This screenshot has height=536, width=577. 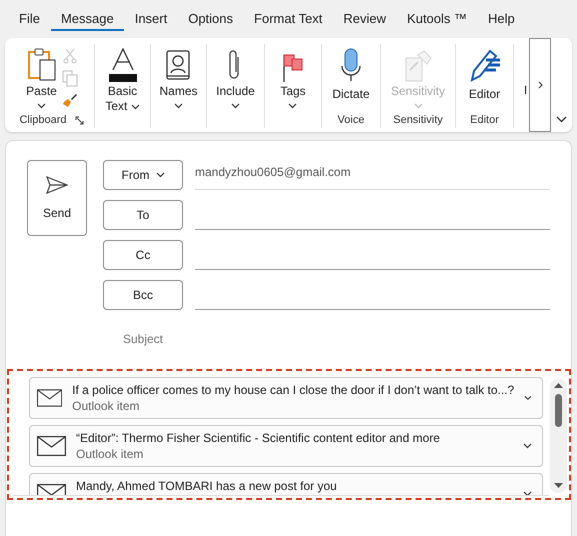 What do you see at coordinates (258, 438) in the screenshot?
I see `attachment-title: “Editor”: Thermo Fisher Scientific - Scientific content editor and more` at bounding box center [258, 438].